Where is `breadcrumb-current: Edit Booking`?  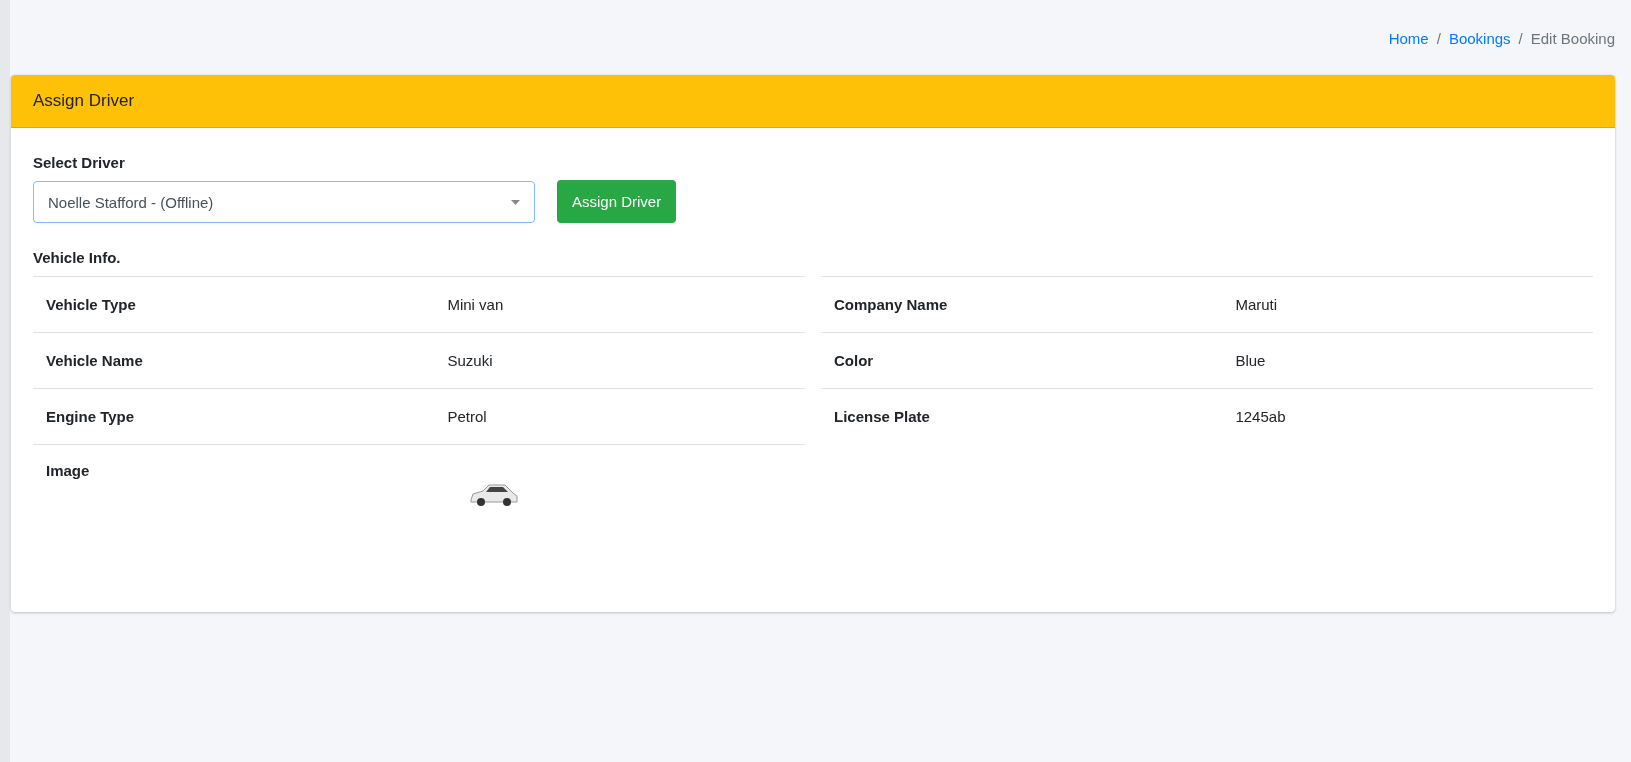 breadcrumb-current: Edit Booking is located at coordinates (1572, 38).